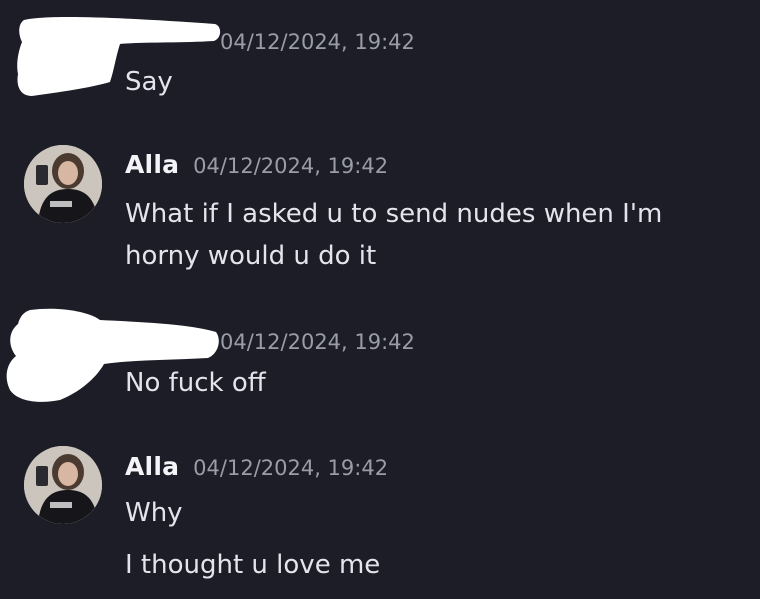 This screenshot has width=760, height=599. Describe the element at coordinates (119, 56) in the screenshot. I see `author-redaction` at that location.